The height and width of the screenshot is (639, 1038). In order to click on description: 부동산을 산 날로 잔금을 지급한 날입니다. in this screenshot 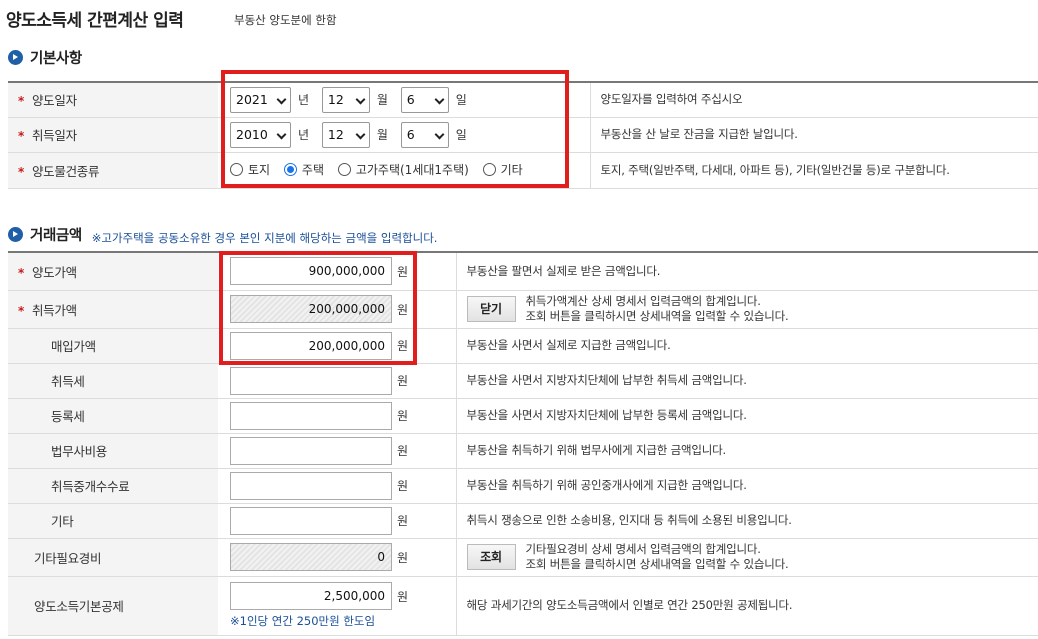, I will do `click(814, 135)`.